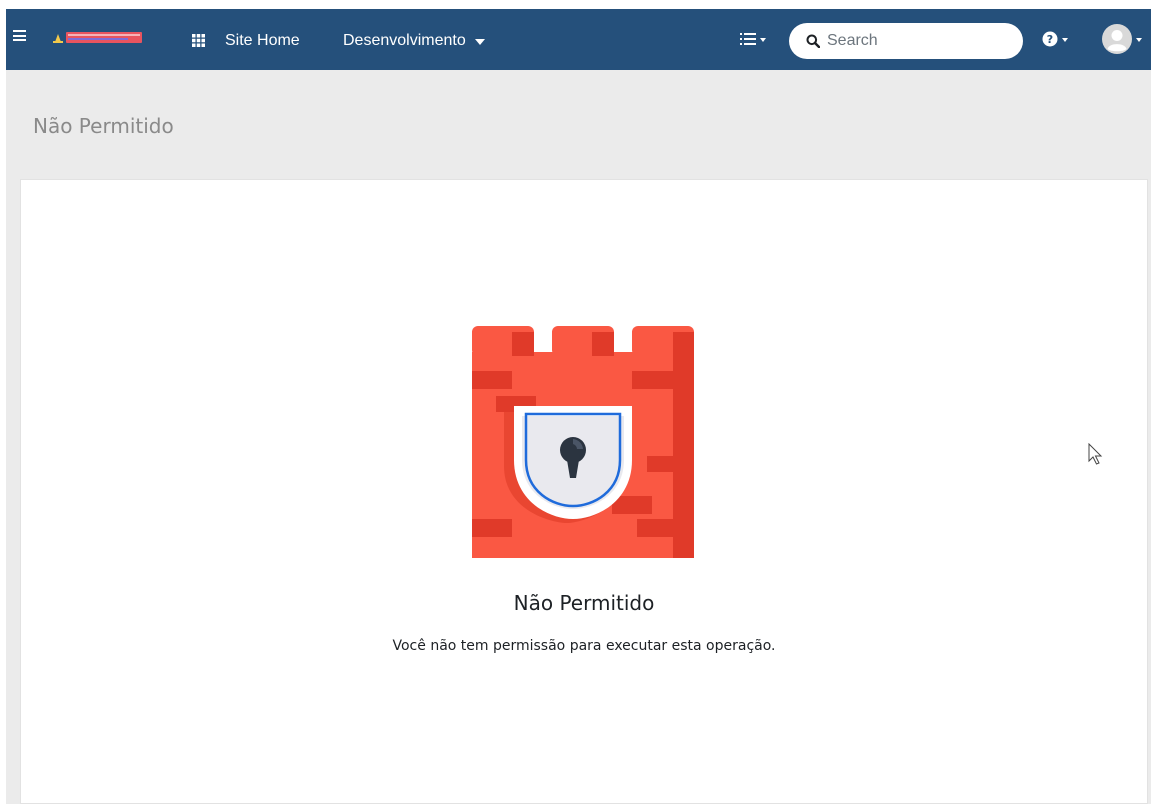 The width and height of the screenshot is (1151, 804). What do you see at coordinates (1095, 454) in the screenshot?
I see `mouse-cursor-icon` at bounding box center [1095, 454].